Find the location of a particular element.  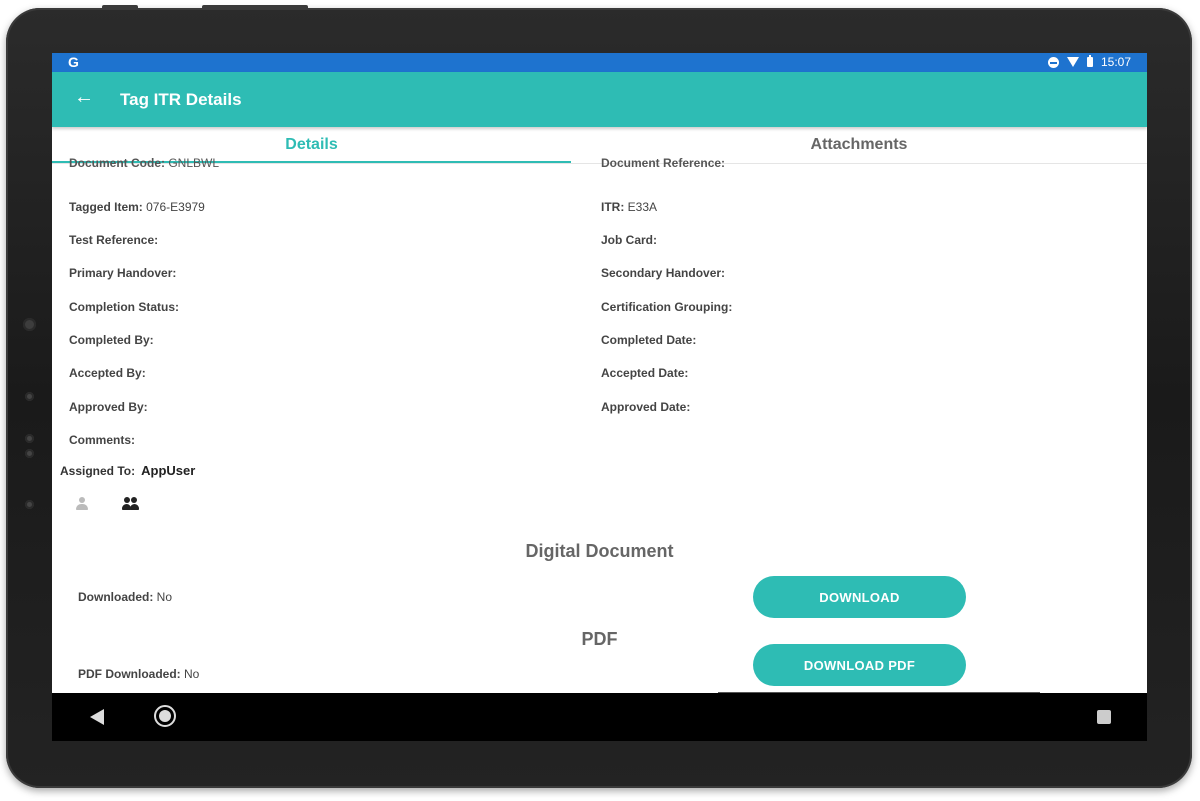

field-document-code: Document Code: GNLBWL is located at coordinates (144, 163).